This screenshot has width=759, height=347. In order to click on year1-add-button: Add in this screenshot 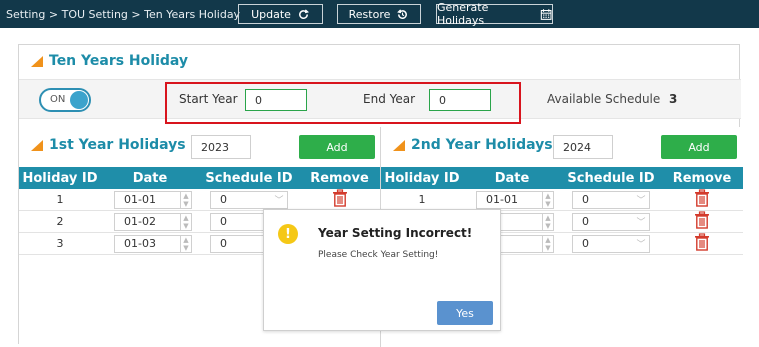, I will do `click(337, 147)`.